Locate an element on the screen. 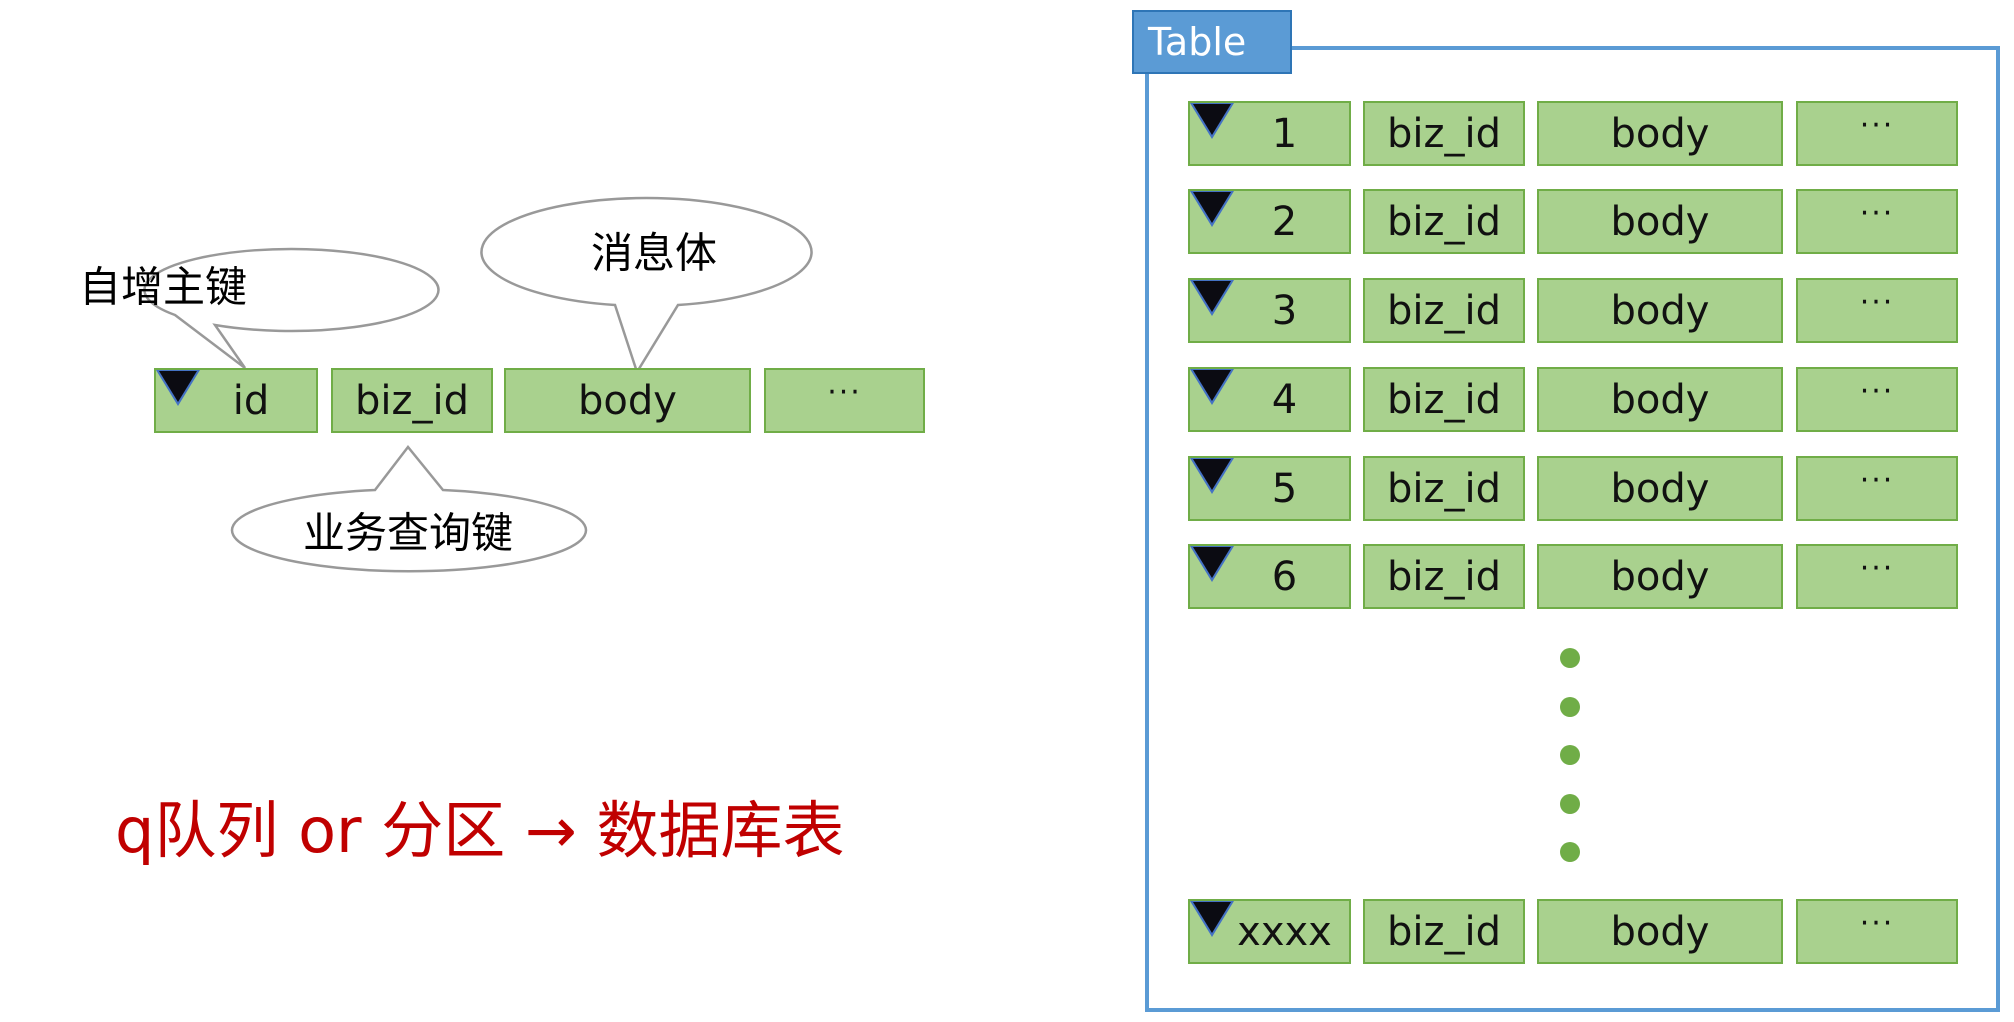 This screenshot has width=2014, height=1022. table-id-label: 4 is located at coordinates (1284, 399).